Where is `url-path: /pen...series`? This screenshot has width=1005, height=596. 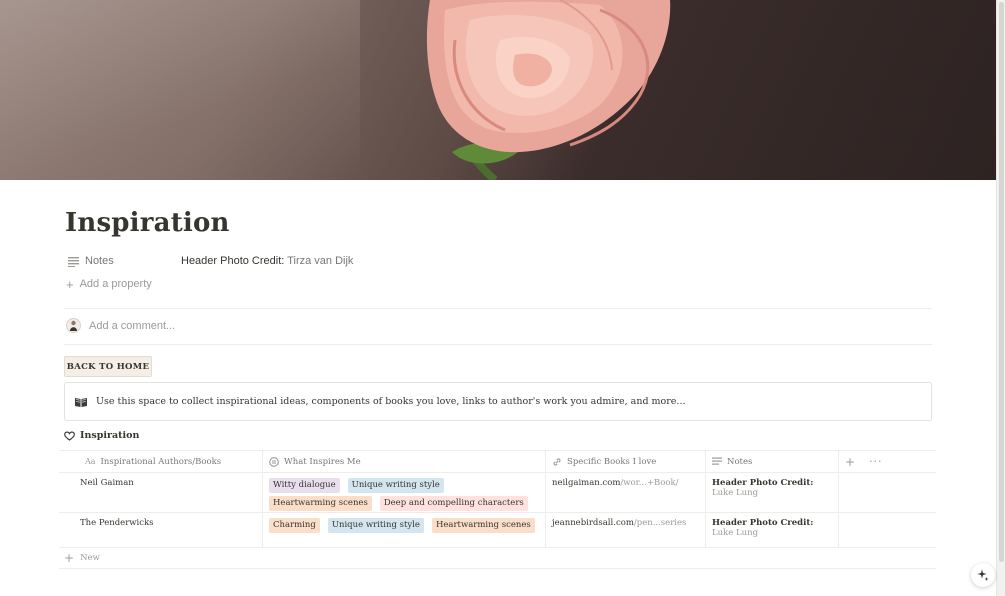
url-path: /pen...series is located at coordinates (660, 523).